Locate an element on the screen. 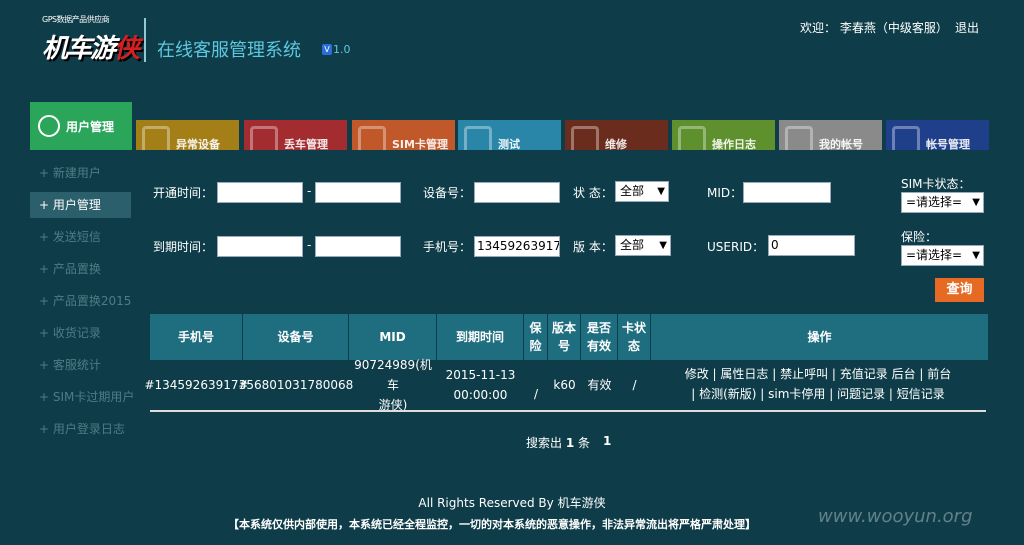 This screenshot has height=545, width=1024. expire-time-start-input is located at coordinates (260, 246).